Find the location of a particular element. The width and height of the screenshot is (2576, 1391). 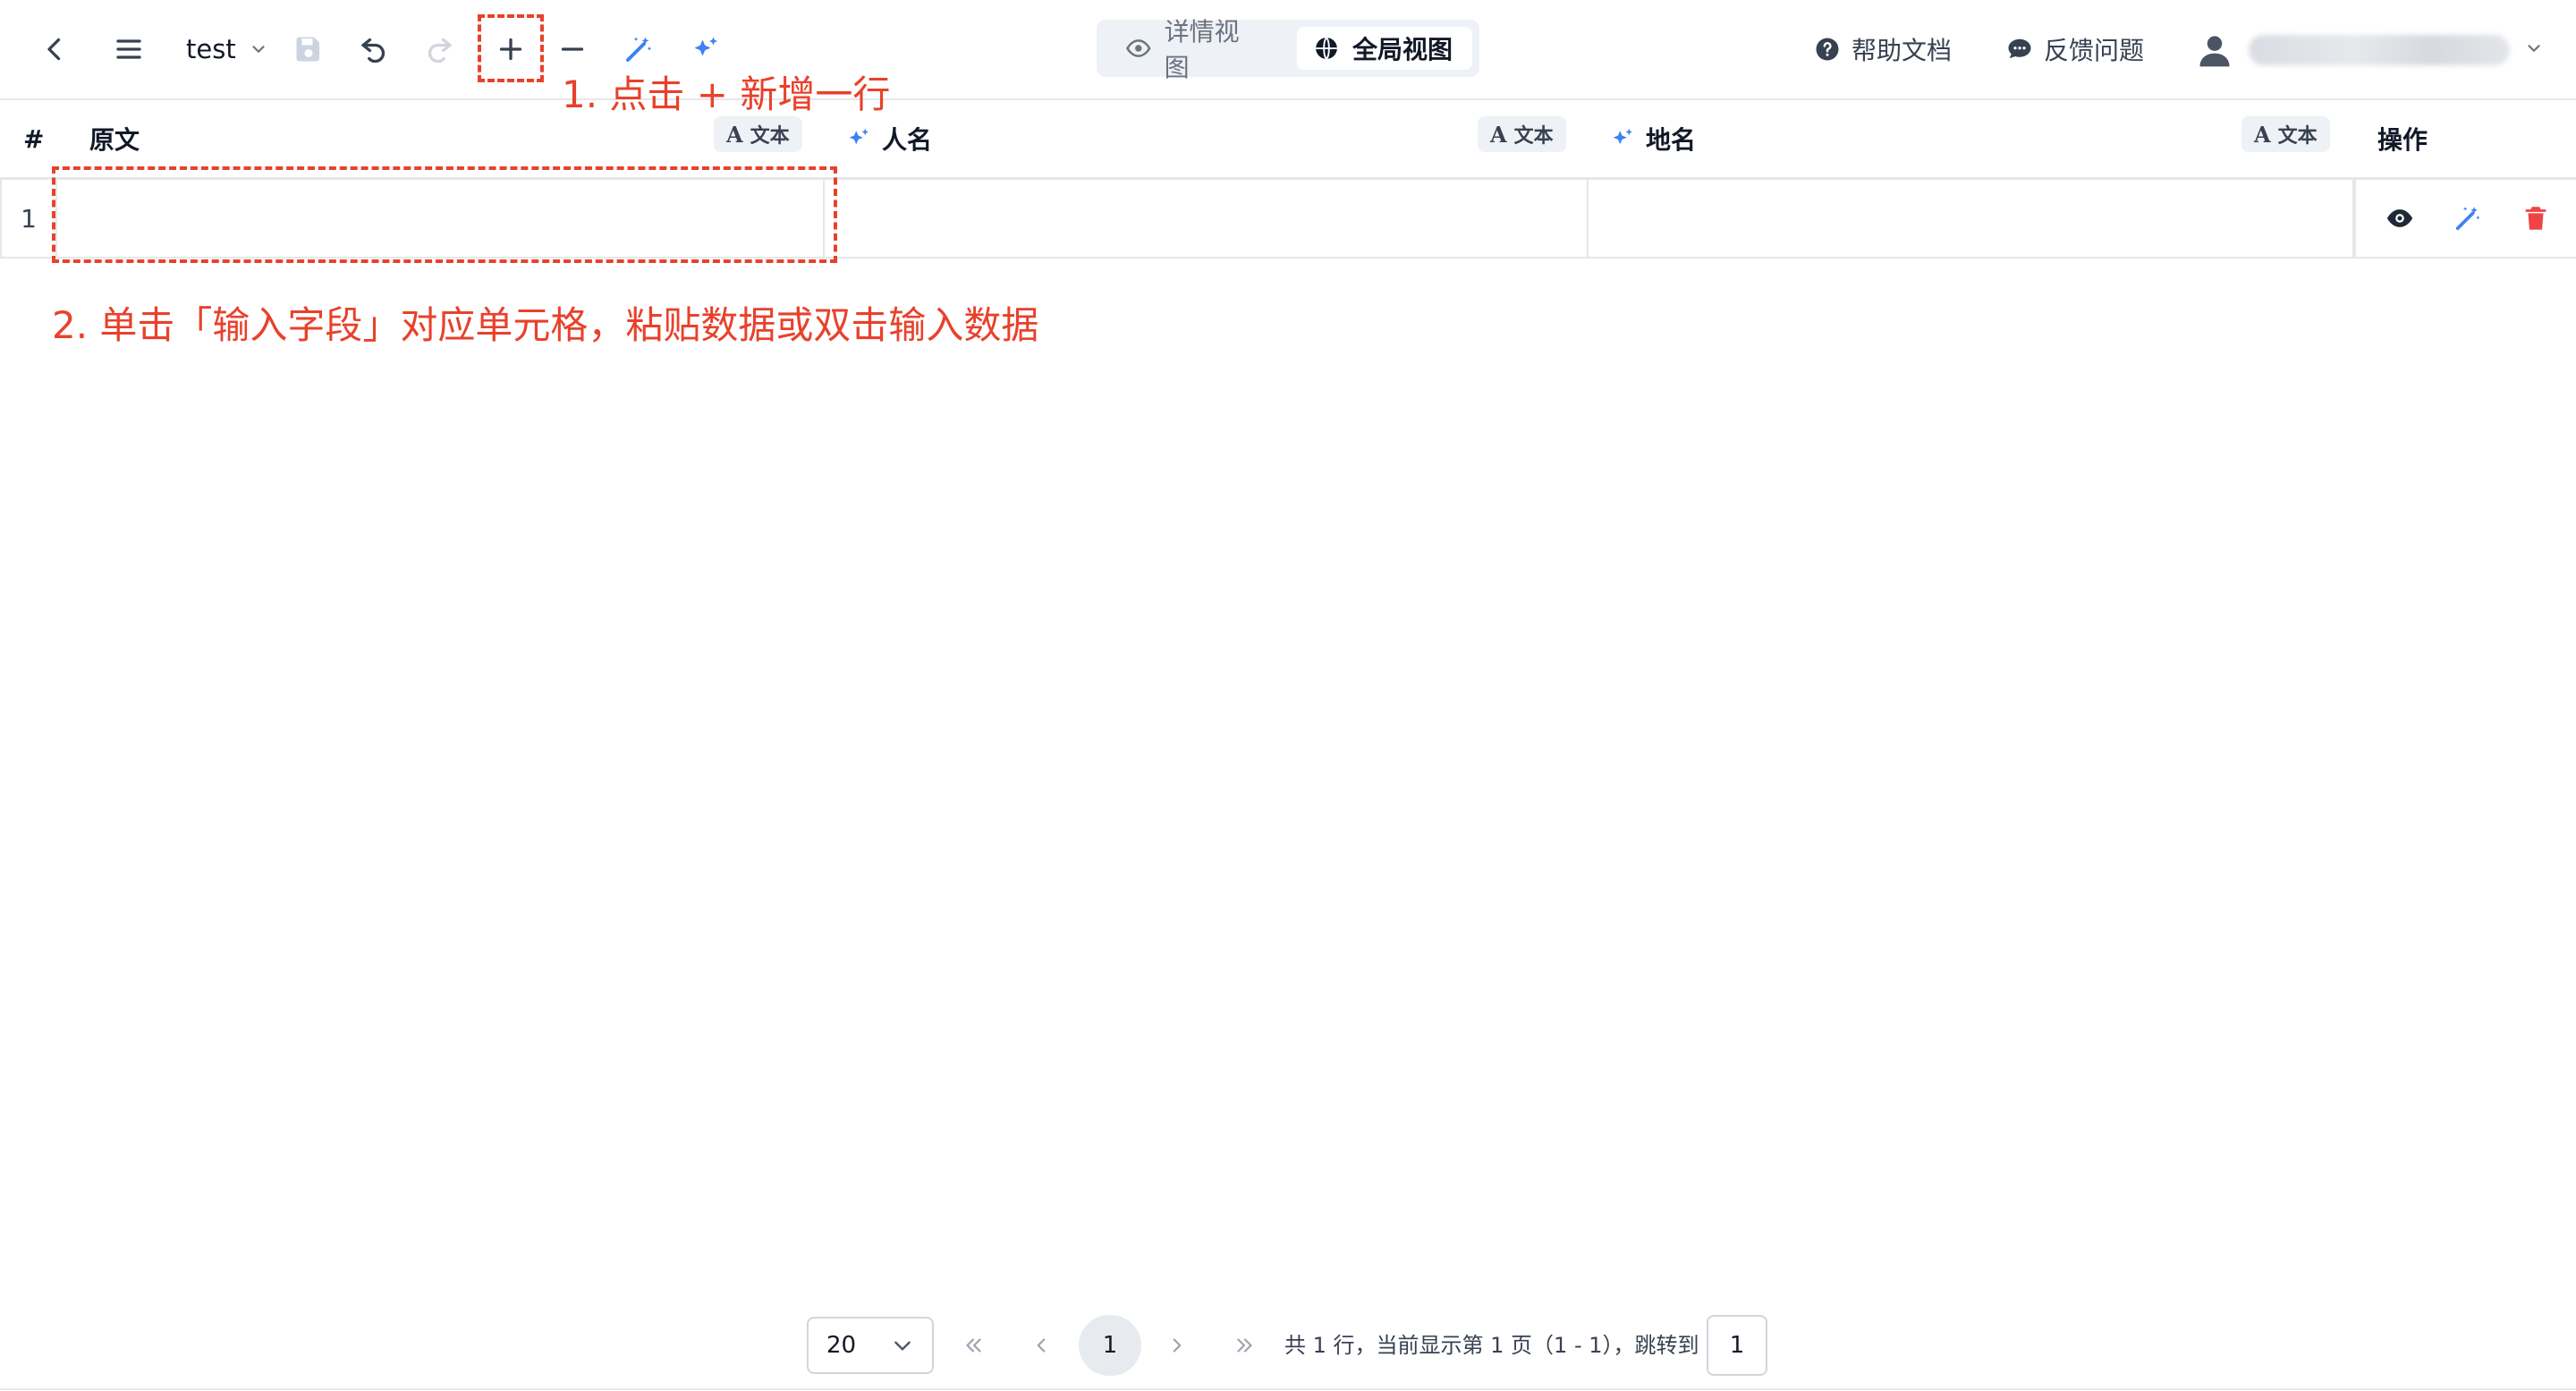

annotation-step-2: 2. 单击「输入字段」对应单元格，粘贴数据或双击输入数据 is located at coordinates (545, 325).